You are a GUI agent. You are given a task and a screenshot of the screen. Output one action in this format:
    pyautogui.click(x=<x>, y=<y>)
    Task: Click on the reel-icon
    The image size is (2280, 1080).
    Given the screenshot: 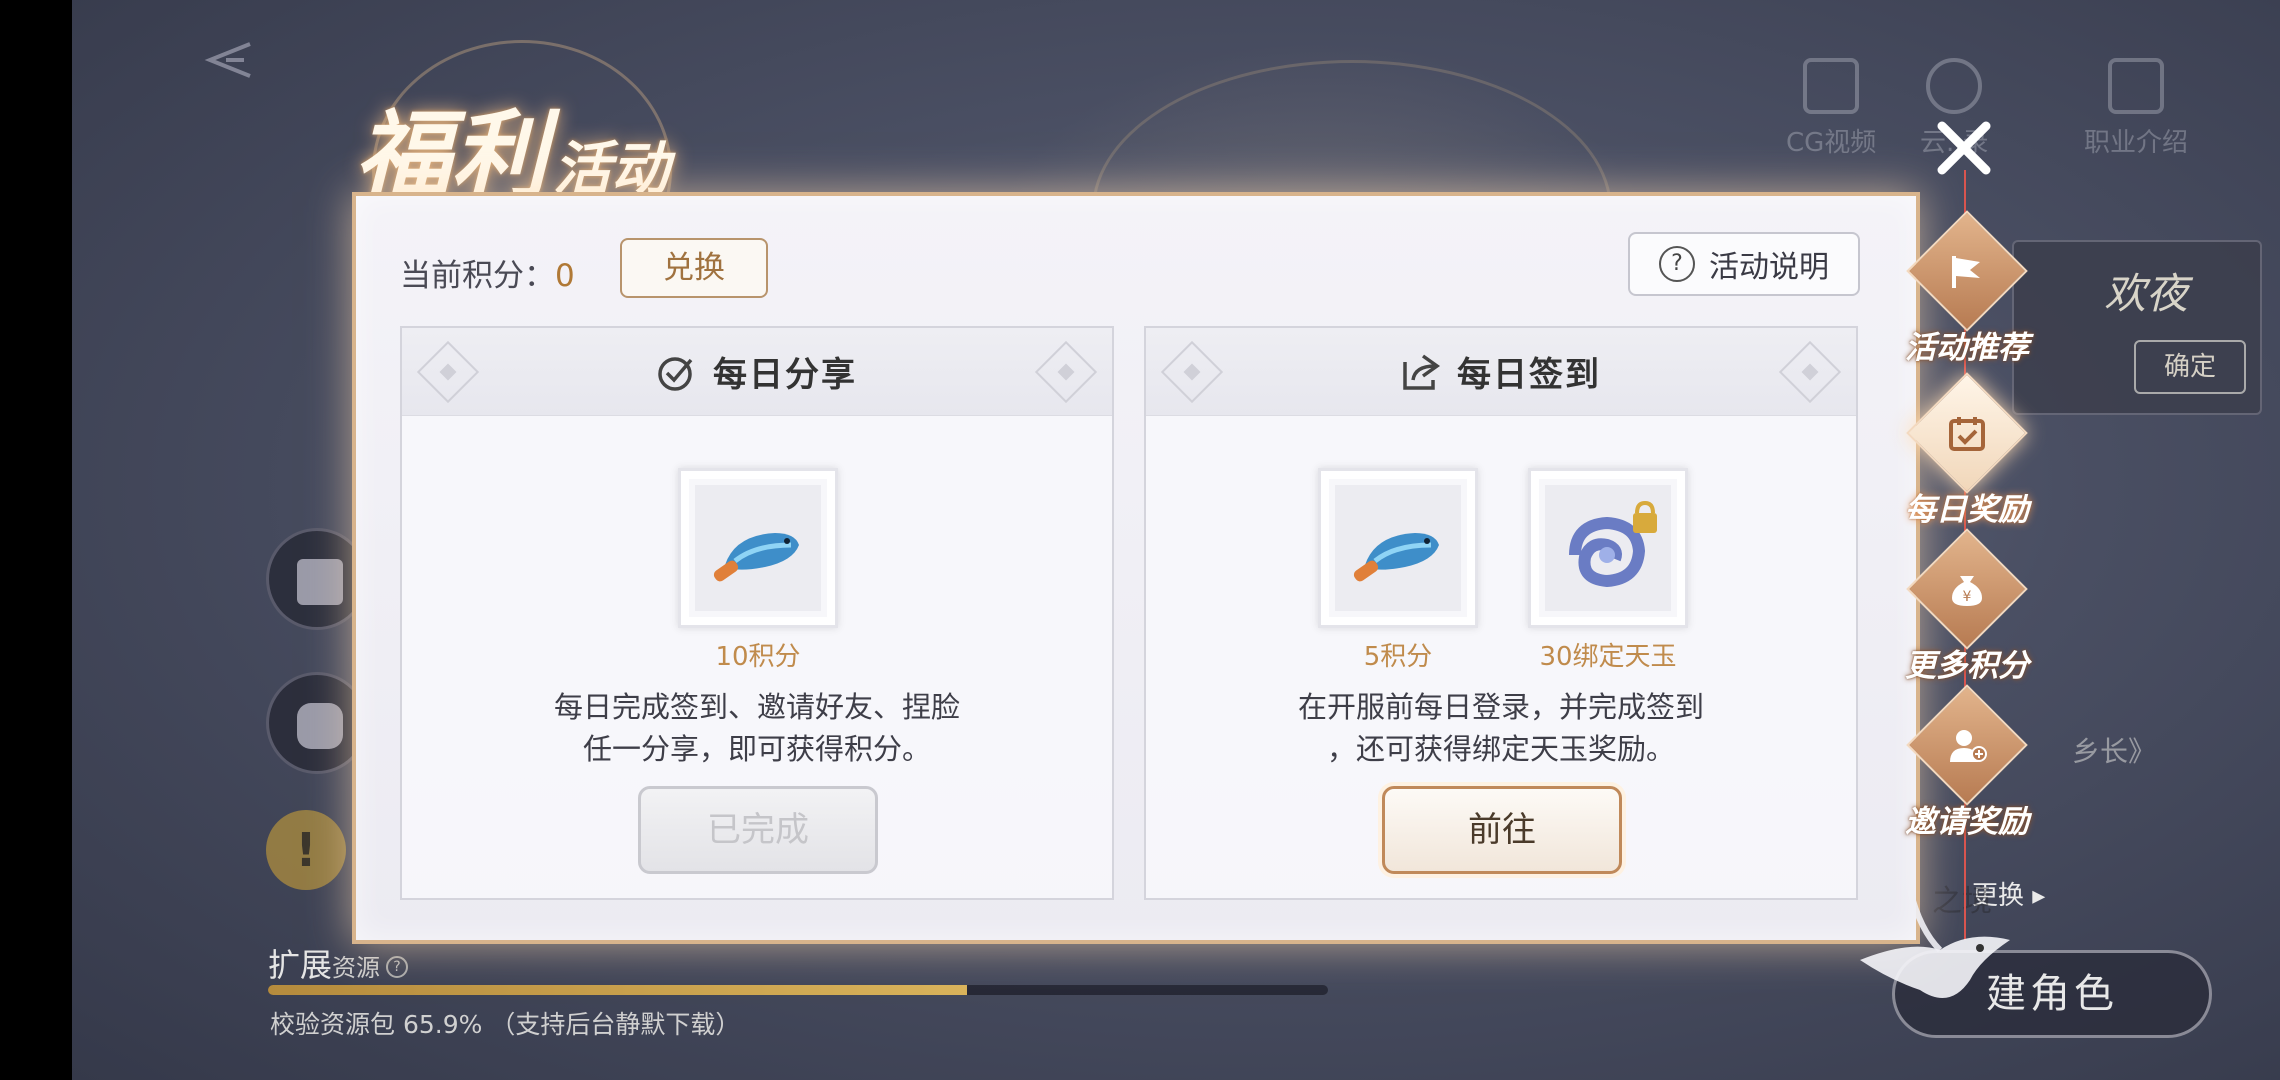 What is the action you would take?
    pyautogui.click(x=1954, y=86)
    